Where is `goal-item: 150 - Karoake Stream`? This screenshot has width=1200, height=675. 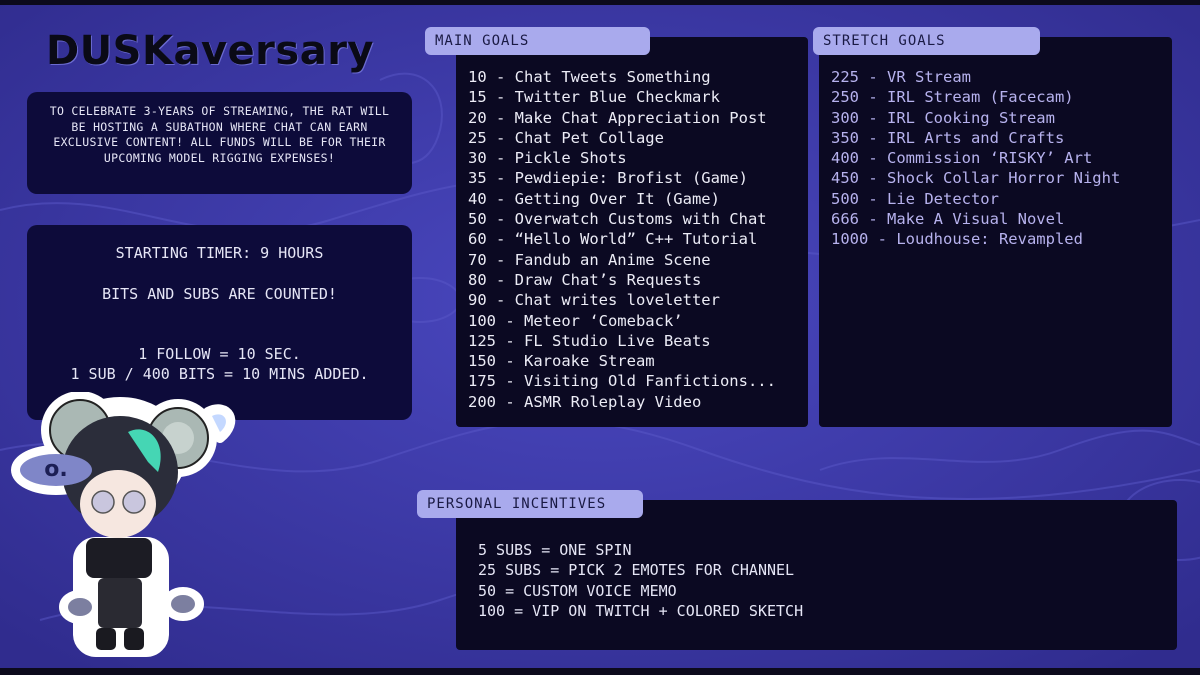
goal-item: 150 - Karoake Stream is located at coordinates (561, 361).